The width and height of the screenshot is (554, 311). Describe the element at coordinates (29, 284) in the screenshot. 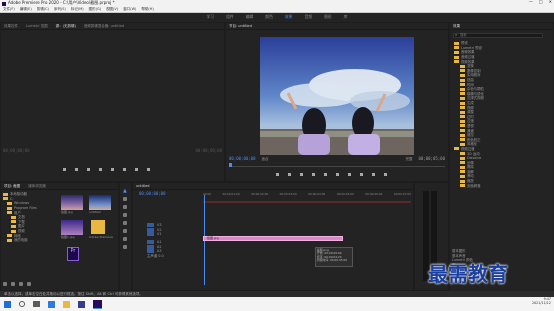

I see `new-item-icon` at that location.